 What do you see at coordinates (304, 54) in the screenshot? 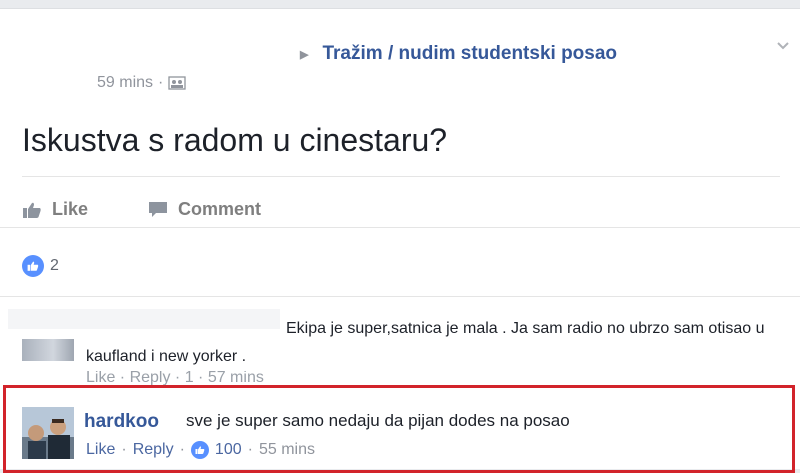
I see `triangle-right-icon: ▶` at bounding box center [304, 54].